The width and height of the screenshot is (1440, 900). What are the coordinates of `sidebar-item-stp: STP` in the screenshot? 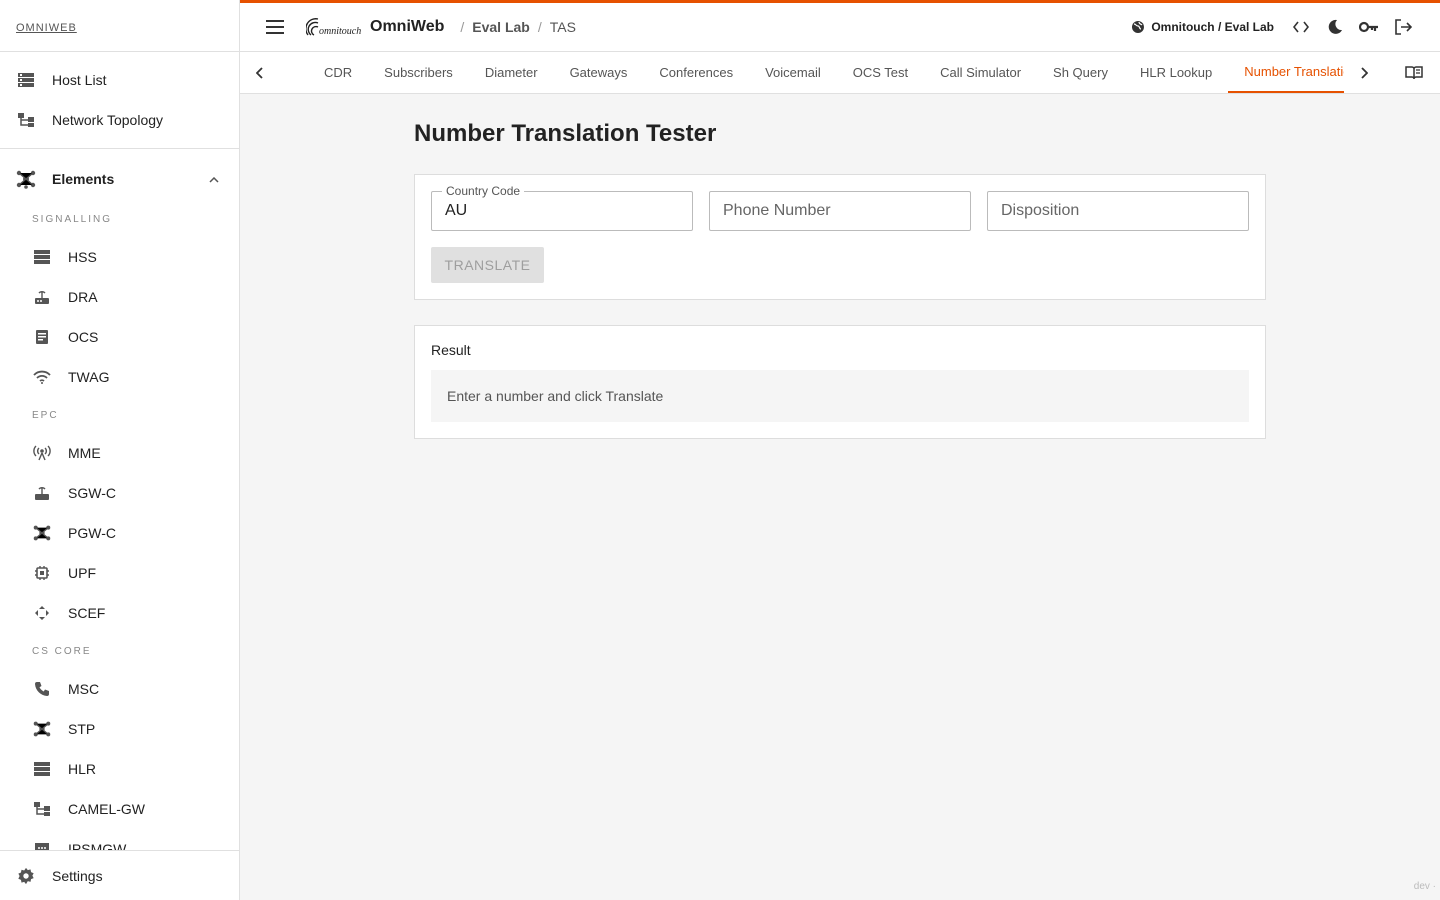 It's located at (119, 729).